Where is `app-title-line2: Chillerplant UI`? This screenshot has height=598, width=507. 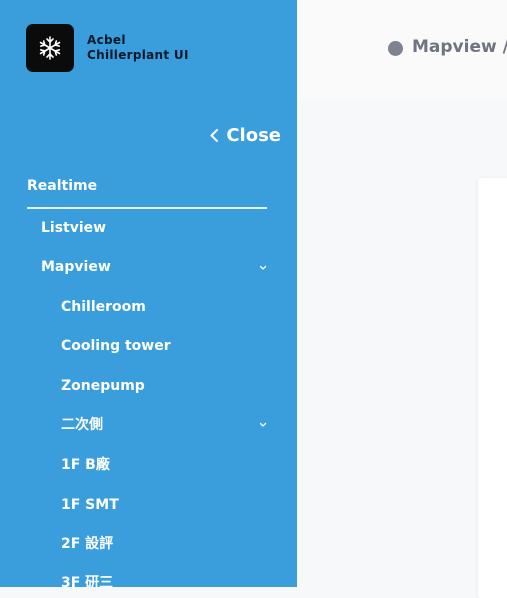 app-title-line2: Chillerplant UI is located at coordinates (138, 55).